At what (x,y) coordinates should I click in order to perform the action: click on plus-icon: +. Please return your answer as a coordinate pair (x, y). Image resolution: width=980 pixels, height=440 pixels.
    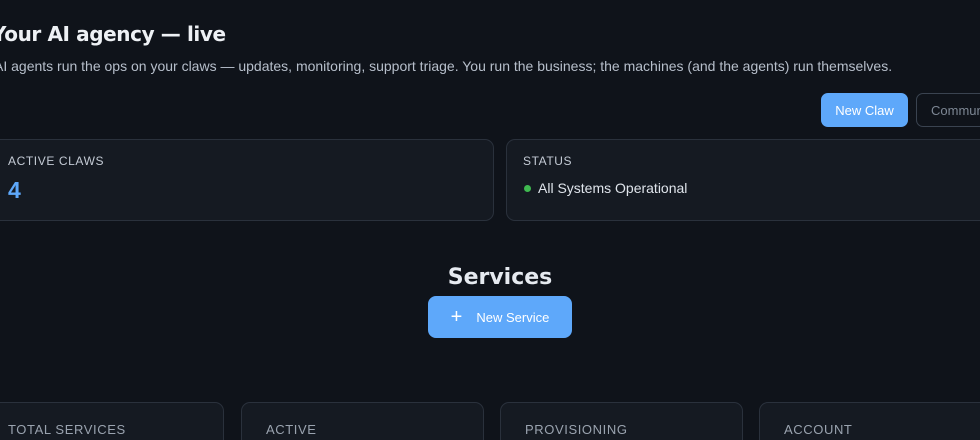
    Looking at the image, I should click on (456, 317).